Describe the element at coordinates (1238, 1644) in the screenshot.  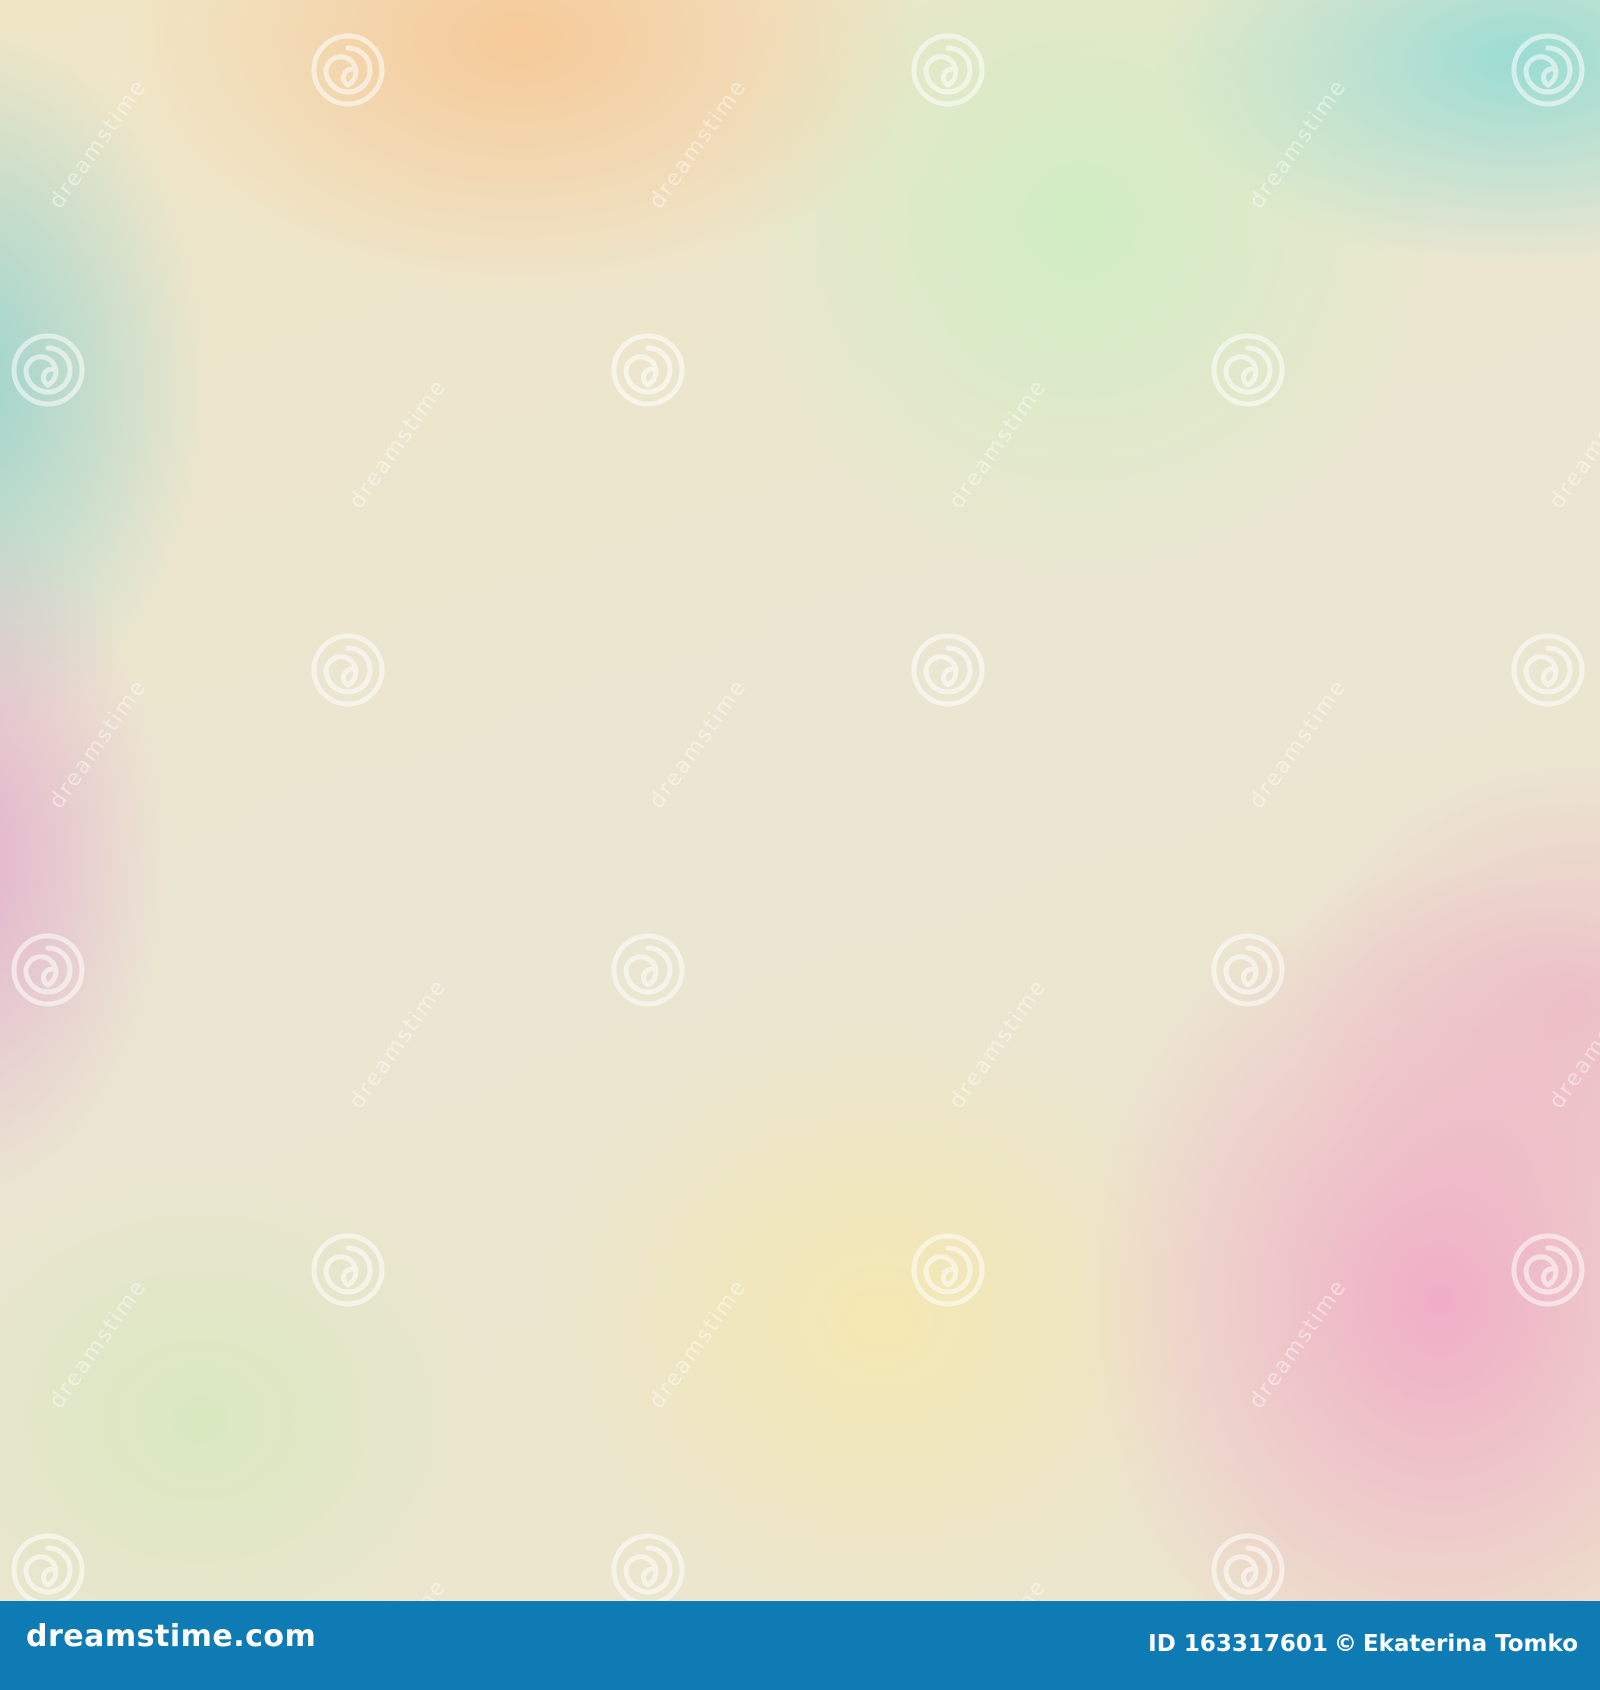
I see `image-id: ID 163317601` at that location.